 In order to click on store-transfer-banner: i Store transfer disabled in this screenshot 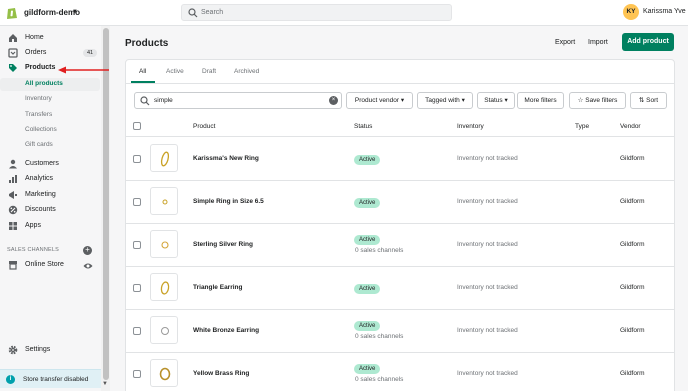, I will do `click(50, 378)`.